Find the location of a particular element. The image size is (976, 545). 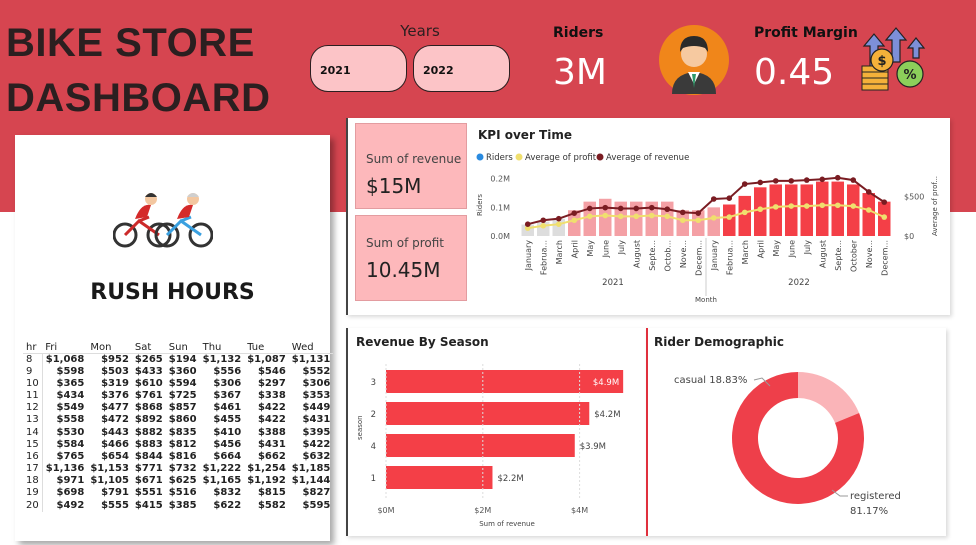

revenue-cell: $431 is located at coordinates (271, 444).